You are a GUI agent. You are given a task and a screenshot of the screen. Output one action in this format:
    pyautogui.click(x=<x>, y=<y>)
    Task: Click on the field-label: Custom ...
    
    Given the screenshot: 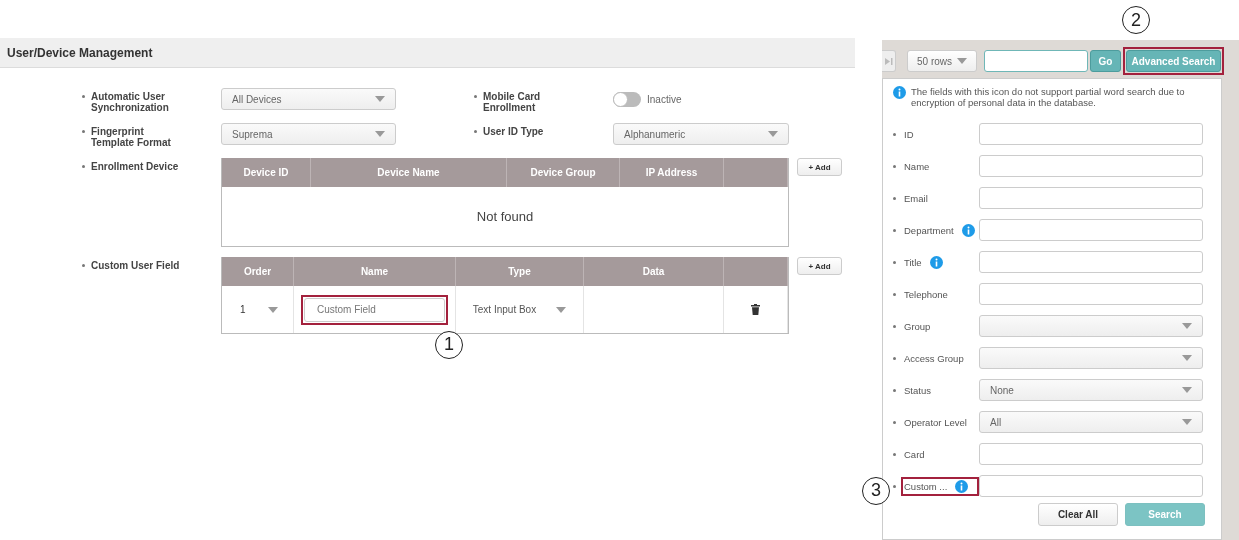 What is the action you would take?
    pyautogui.click(x=926, y=486)
    